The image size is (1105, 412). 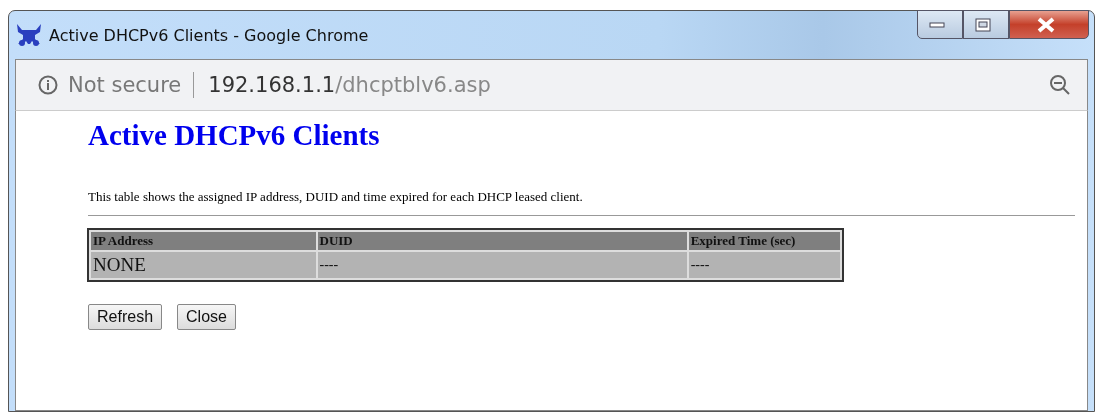 I want to click on minimize-icon, so click(x=937, y=24).